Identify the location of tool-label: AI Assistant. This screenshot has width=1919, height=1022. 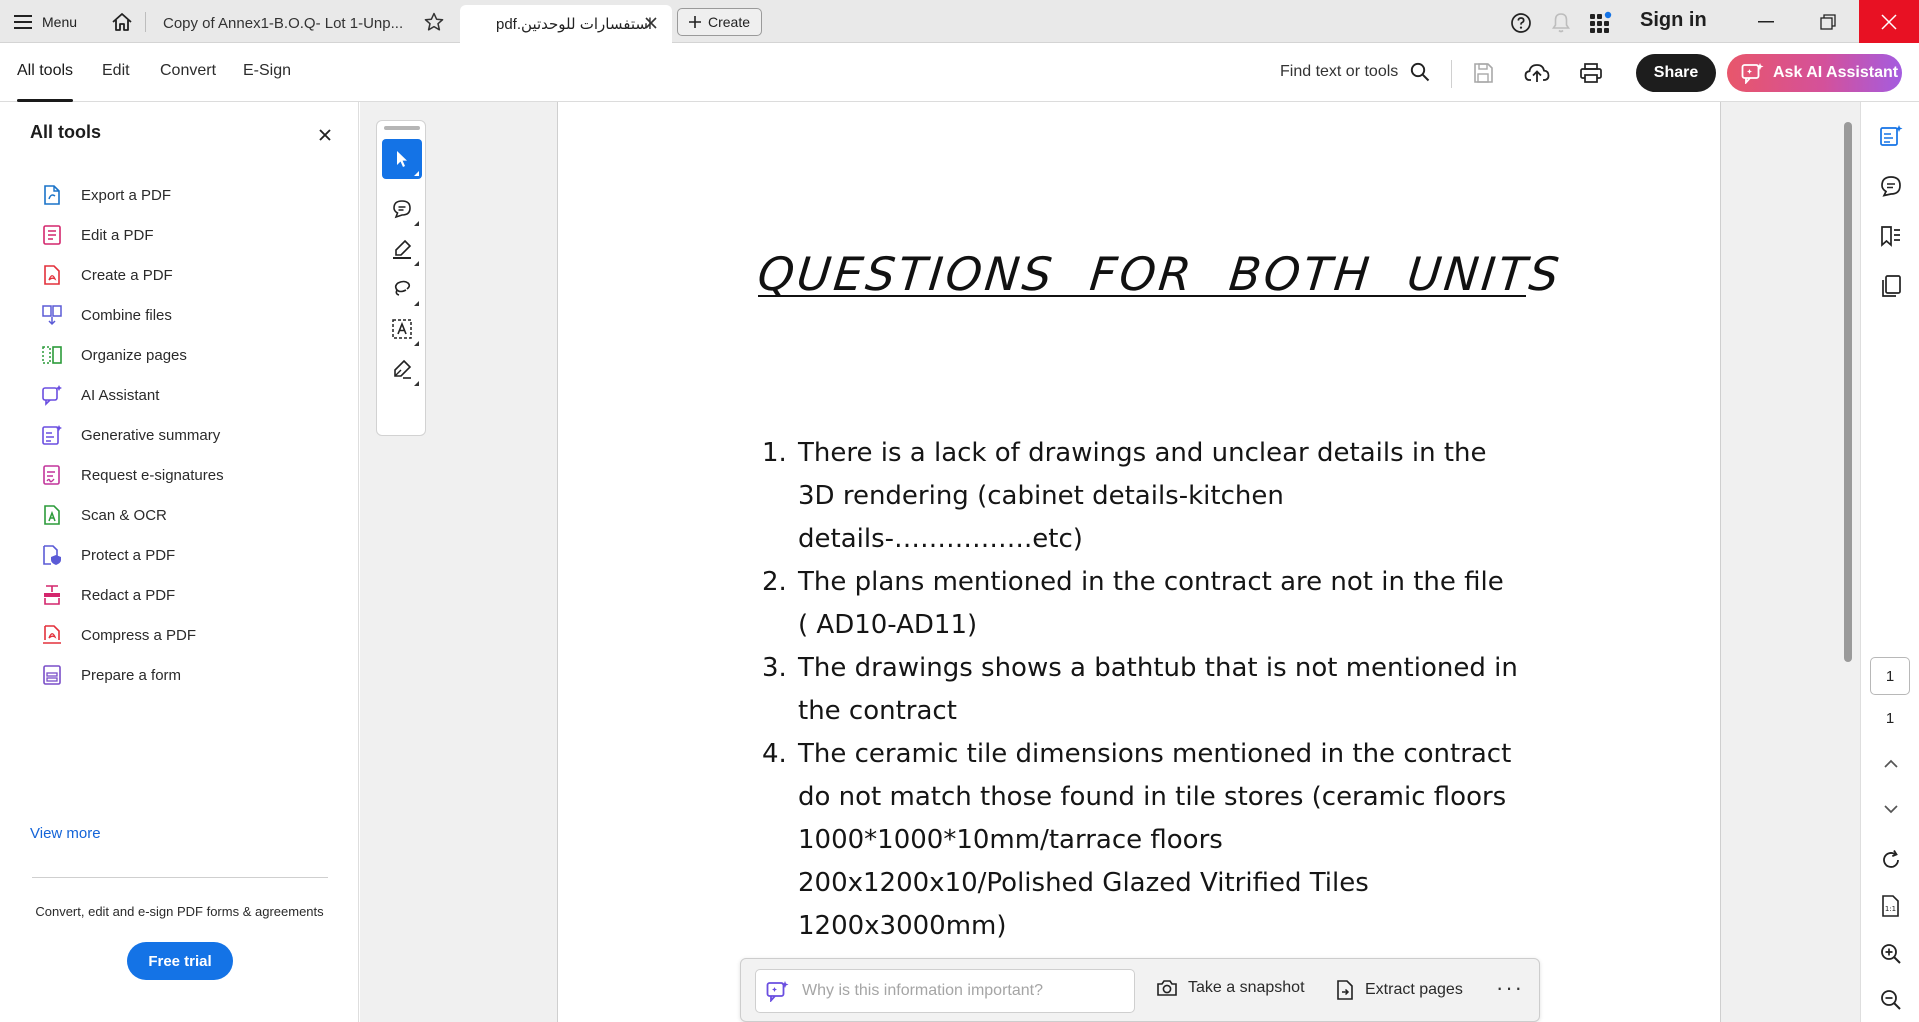
(120, 395).